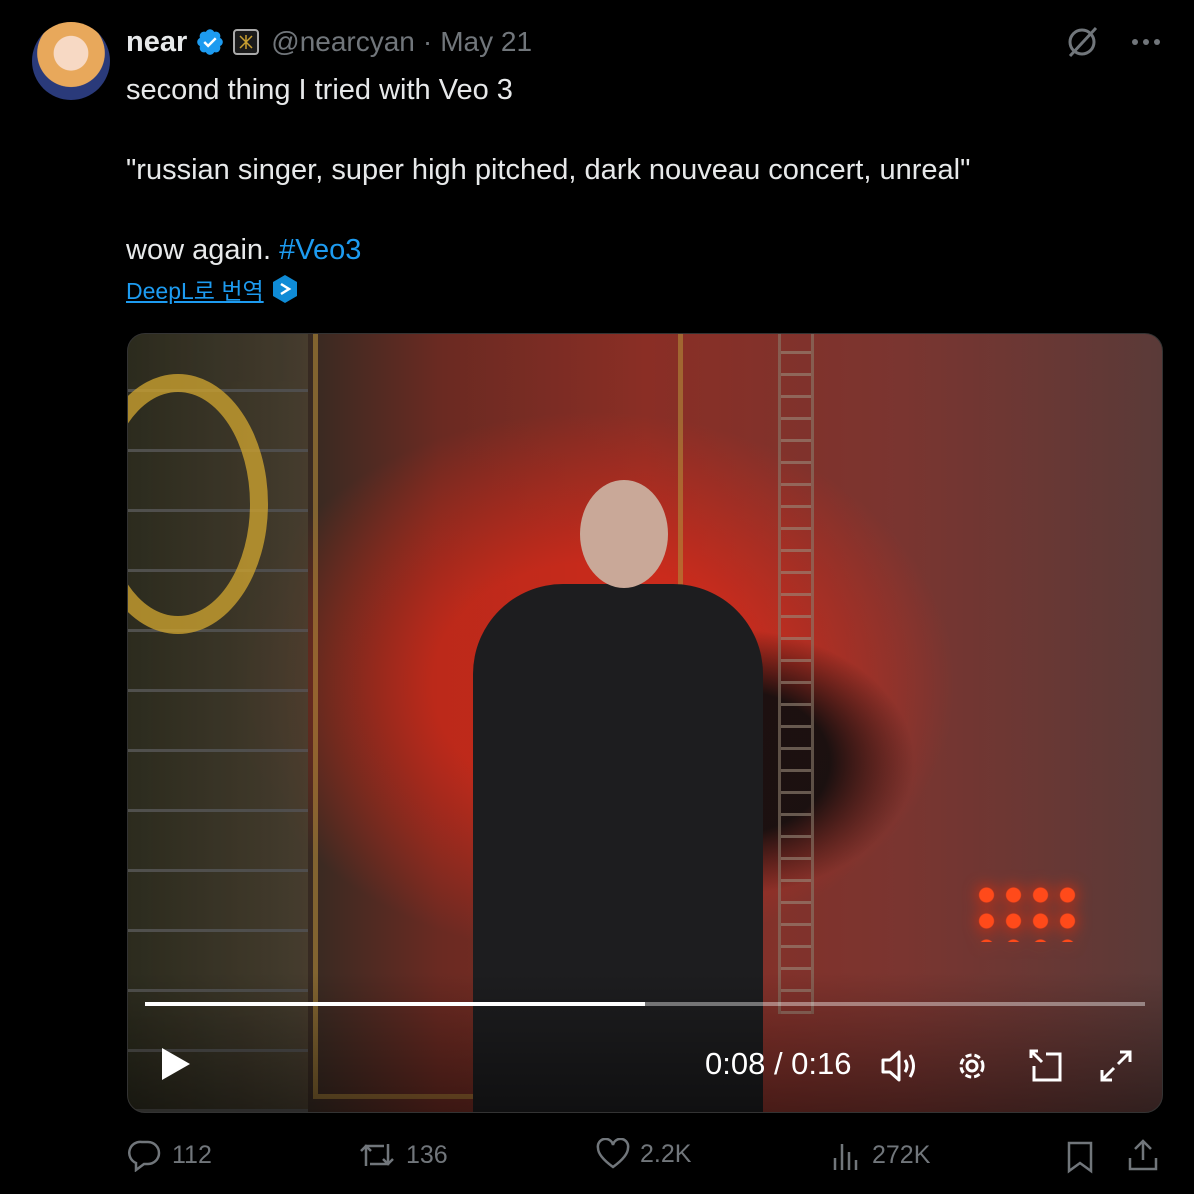 The height and width of the screenshot is (1194, 1194). What do you see at coordinates (1116, 1066) in the screenshot?
I see `fullscreen-icon` at bounding box center [1116, 1066].